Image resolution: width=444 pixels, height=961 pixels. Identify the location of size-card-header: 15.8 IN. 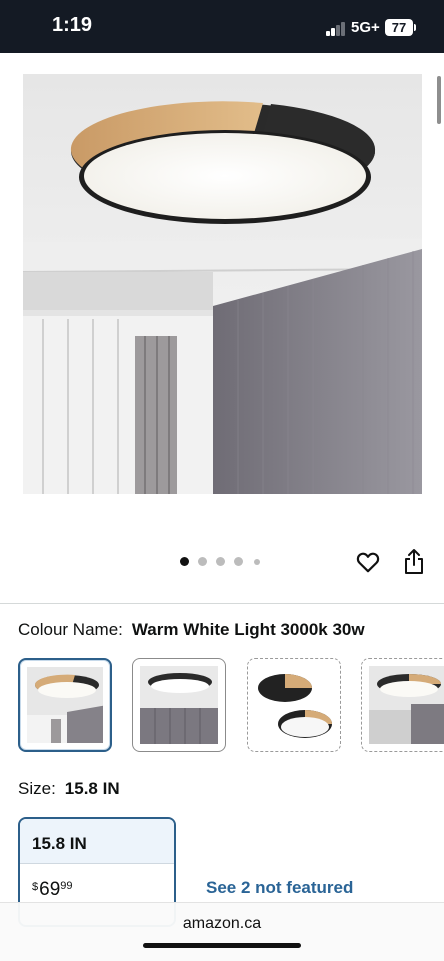
(97, 841).